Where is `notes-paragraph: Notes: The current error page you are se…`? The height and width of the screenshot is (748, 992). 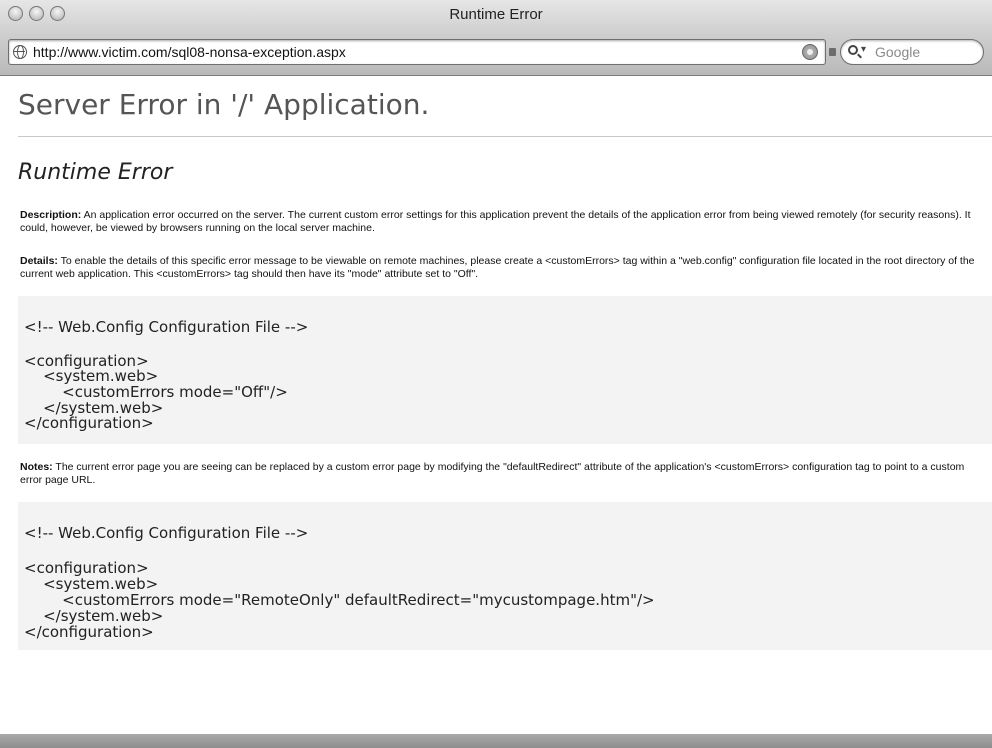 notes-paragraph: Notes: The current error page you are se… is located at coordinates (501, 474).